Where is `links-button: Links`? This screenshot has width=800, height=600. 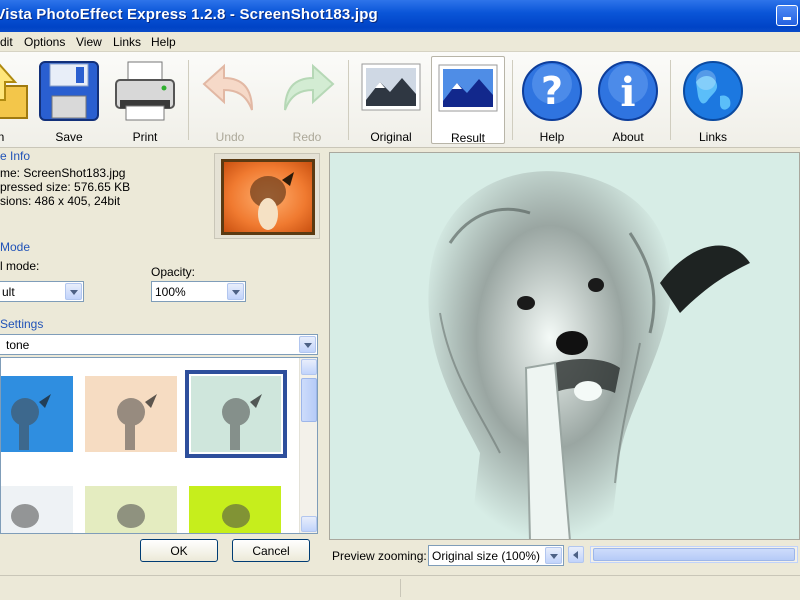 links-button: Links is located at coordinates (713, 100).